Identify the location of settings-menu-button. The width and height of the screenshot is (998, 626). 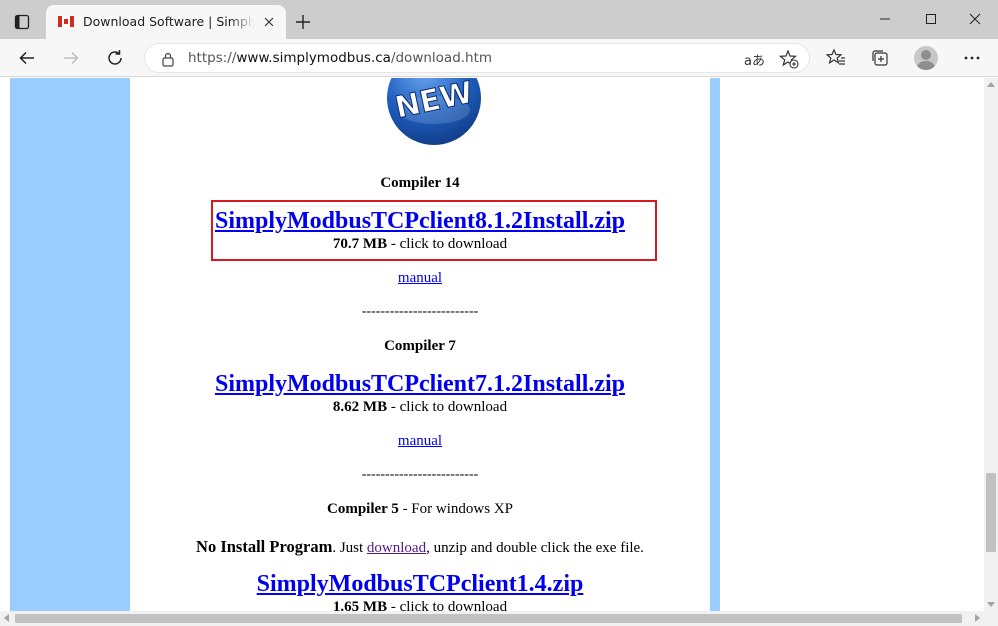
(972, 58).